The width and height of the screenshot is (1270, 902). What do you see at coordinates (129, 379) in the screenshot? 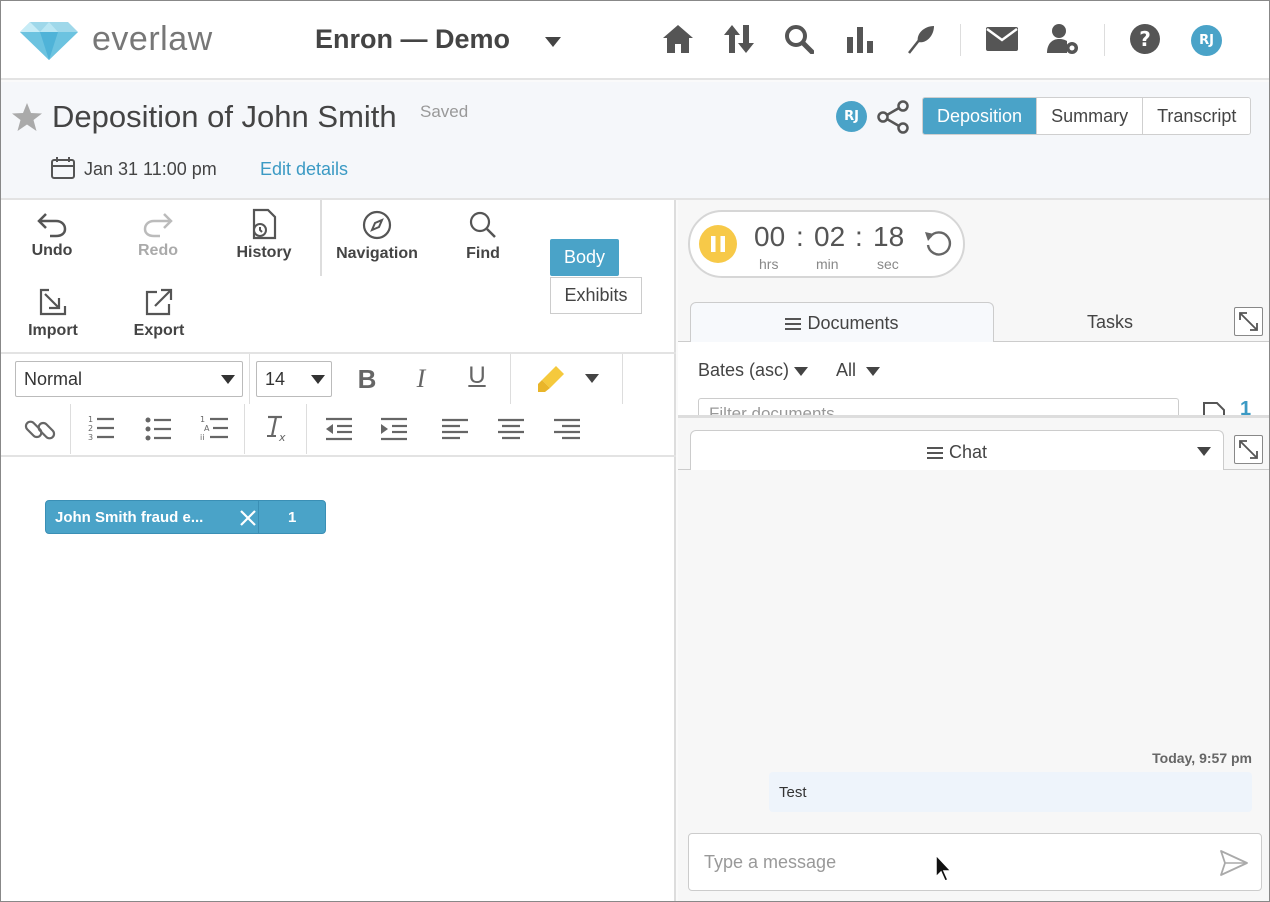
I see `paragraph-style-select: Normal` at bounding box center [129, 379].